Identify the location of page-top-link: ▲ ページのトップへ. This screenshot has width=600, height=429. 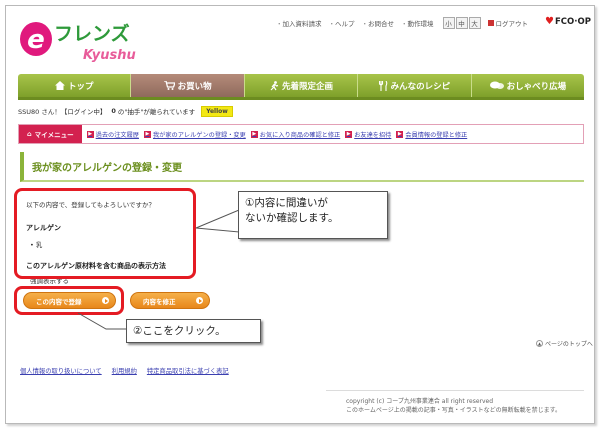
(564, 343).